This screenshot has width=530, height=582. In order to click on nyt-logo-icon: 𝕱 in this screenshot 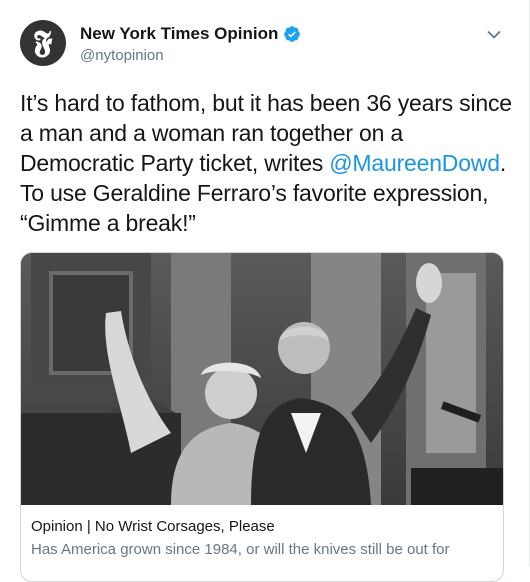, I will do `click(43, 42)`.